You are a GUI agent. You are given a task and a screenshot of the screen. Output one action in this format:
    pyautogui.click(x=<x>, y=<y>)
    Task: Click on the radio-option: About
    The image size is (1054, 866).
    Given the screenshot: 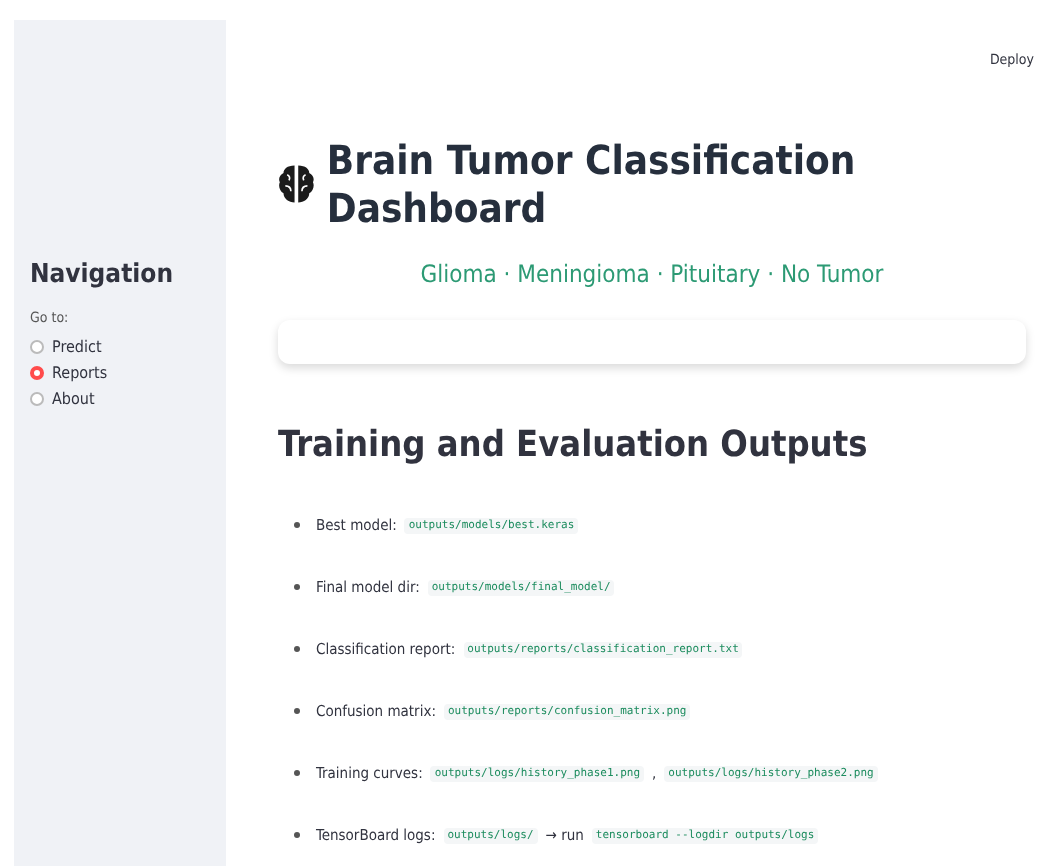 What is the action you would take?
    pyautogui.click(x=62, y=399)
    